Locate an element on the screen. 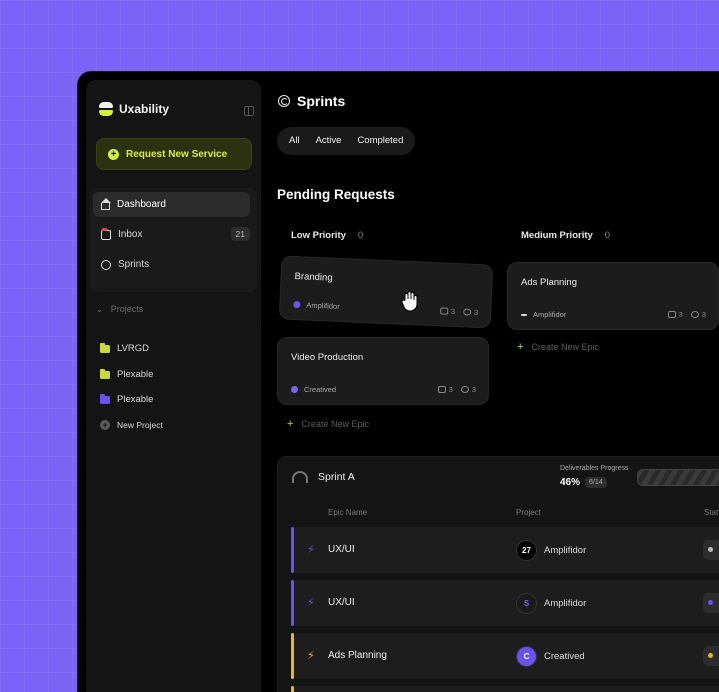  brand: Uxability is located at coordinates (134, 109).